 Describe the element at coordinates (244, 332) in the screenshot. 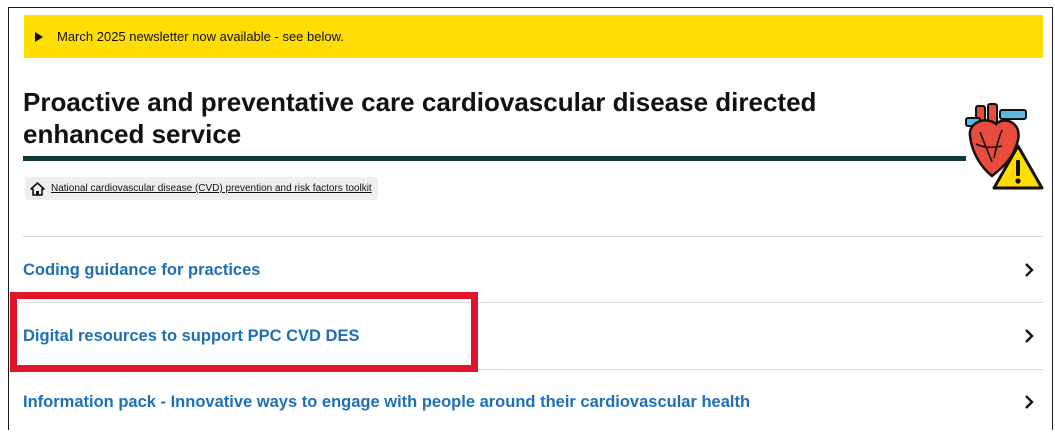

I see `highlight-box` at that location.